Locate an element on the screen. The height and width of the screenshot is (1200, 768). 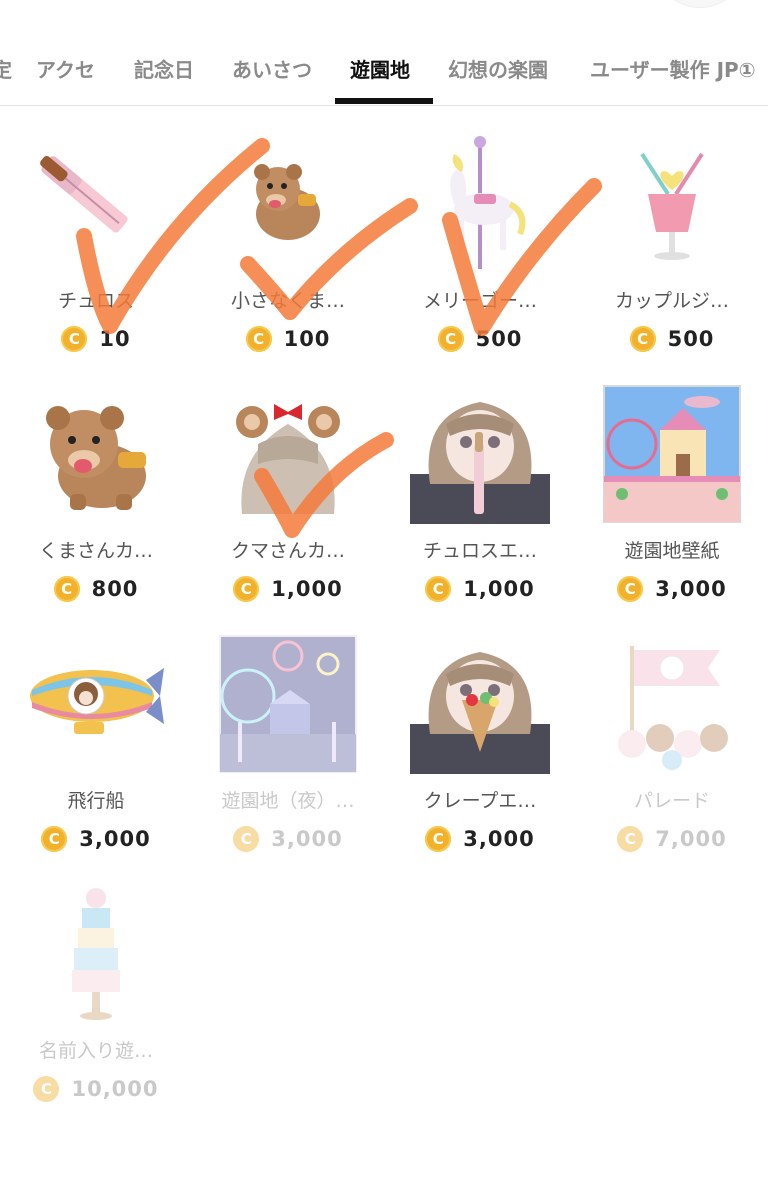
item-card: パレード C 7,000 is located at coordinates (672, 731).